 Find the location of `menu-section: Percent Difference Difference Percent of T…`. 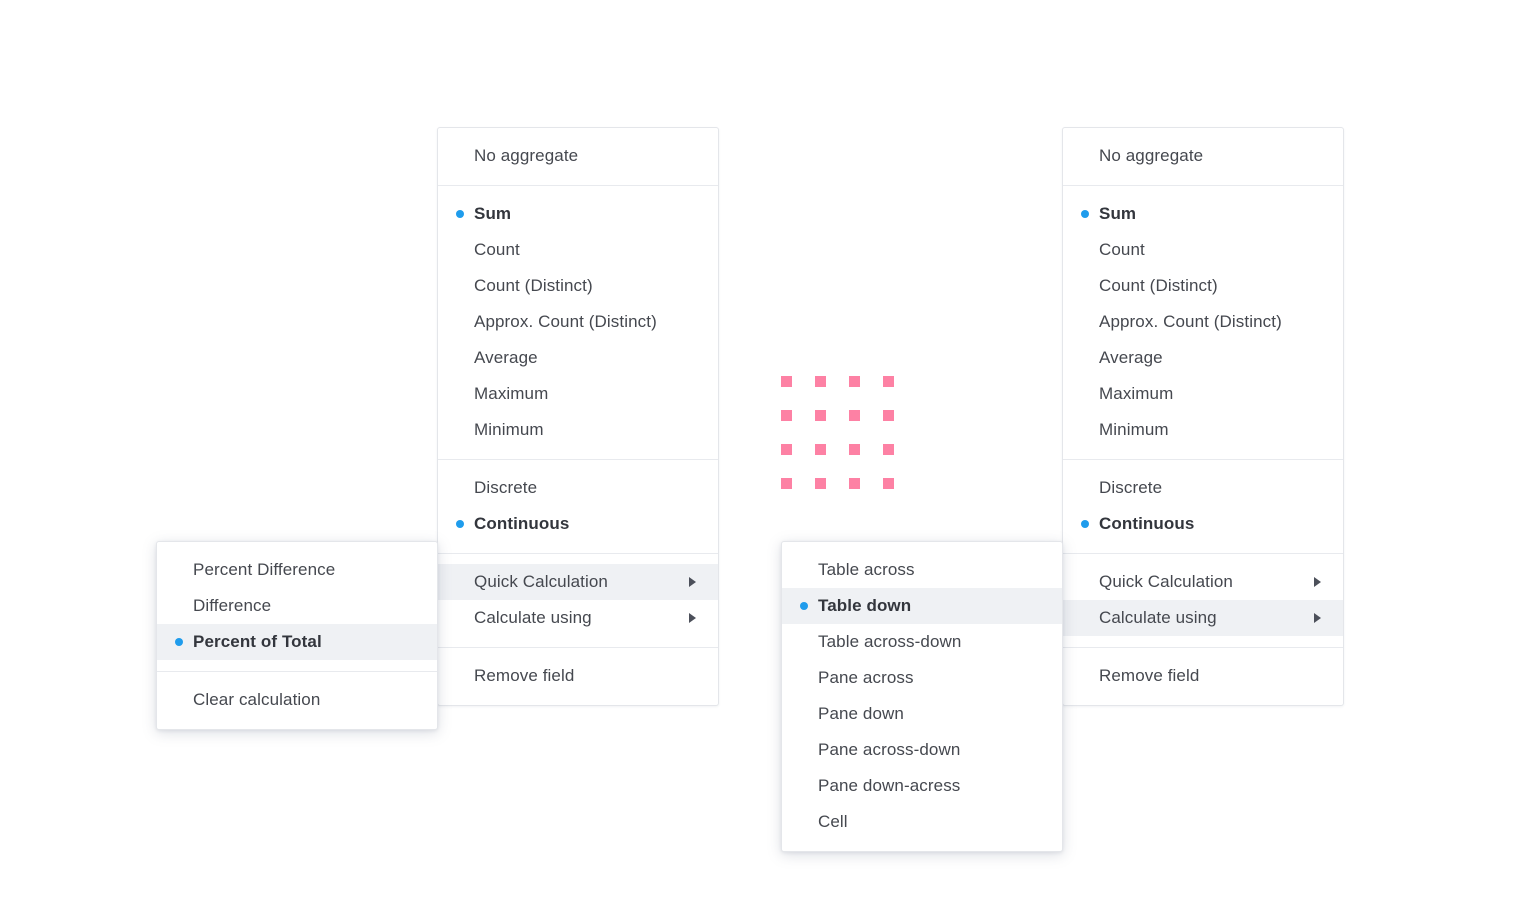

menu-section: Percent Difference Difference Percent of T… is located at coordinates (297, 606).